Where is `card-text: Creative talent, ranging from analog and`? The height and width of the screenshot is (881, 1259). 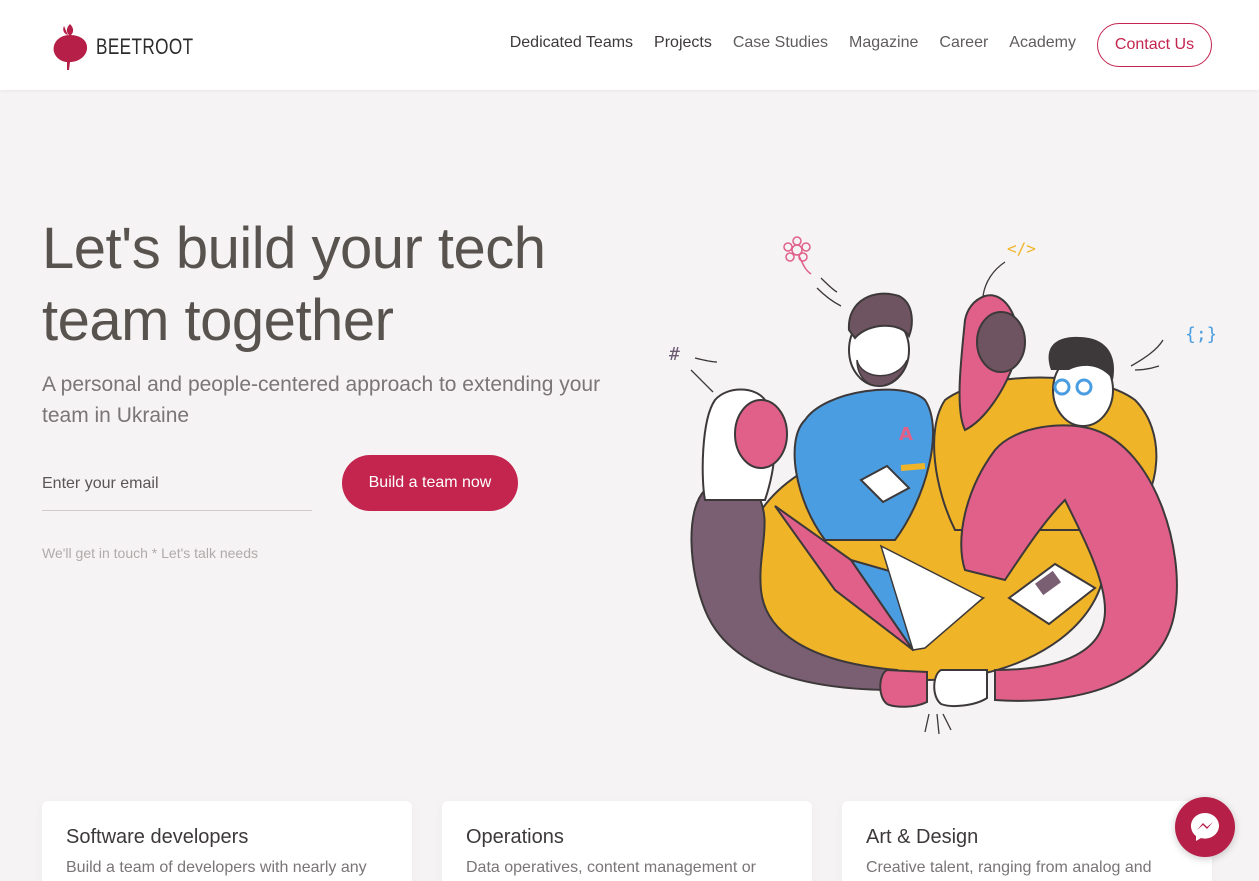 card-text: Creative talent, ranging from analog and is located at coordinates (1009, 867).